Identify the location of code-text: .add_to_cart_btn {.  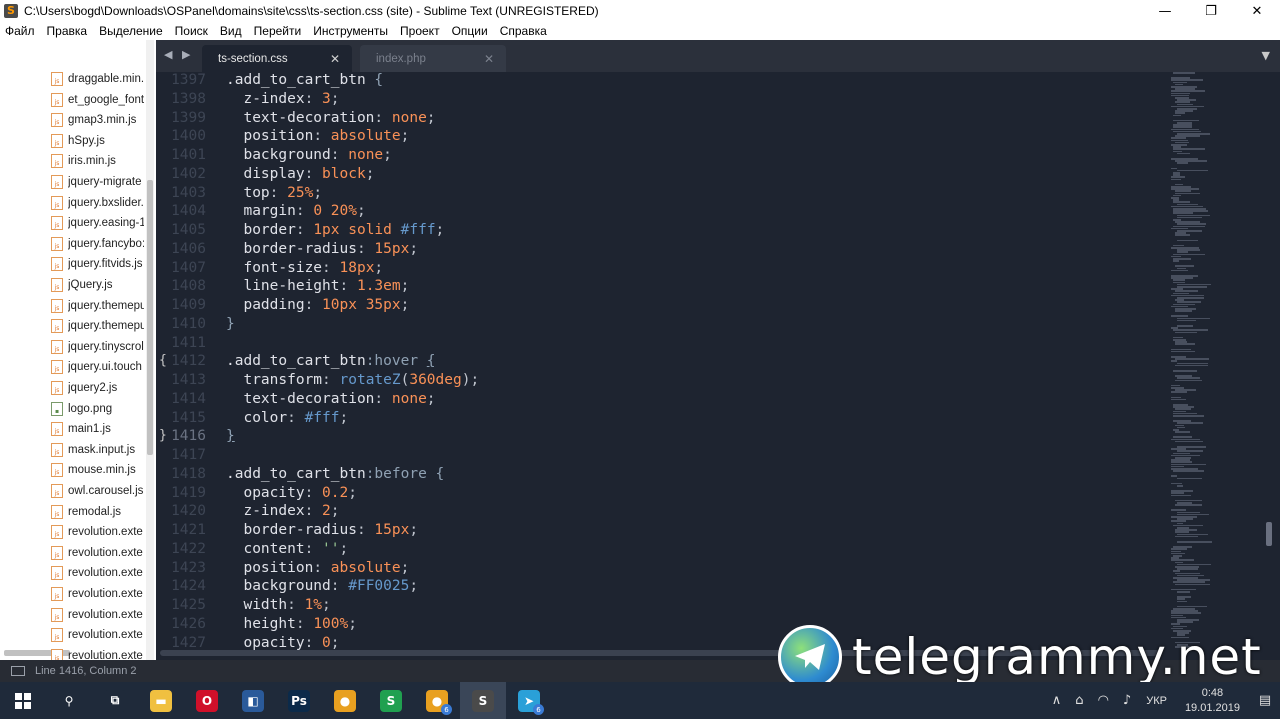
(304, 81).